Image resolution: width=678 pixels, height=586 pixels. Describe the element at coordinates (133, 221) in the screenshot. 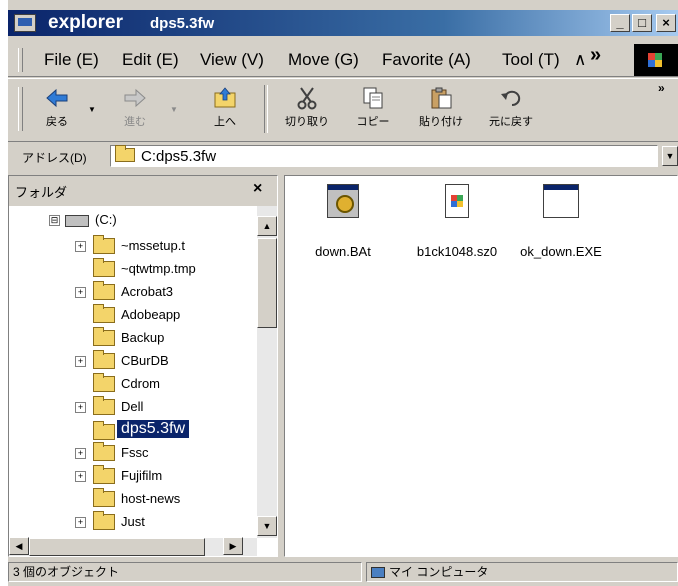

I see `tree-node-drive-c: ⊟ (C:)` at that location.